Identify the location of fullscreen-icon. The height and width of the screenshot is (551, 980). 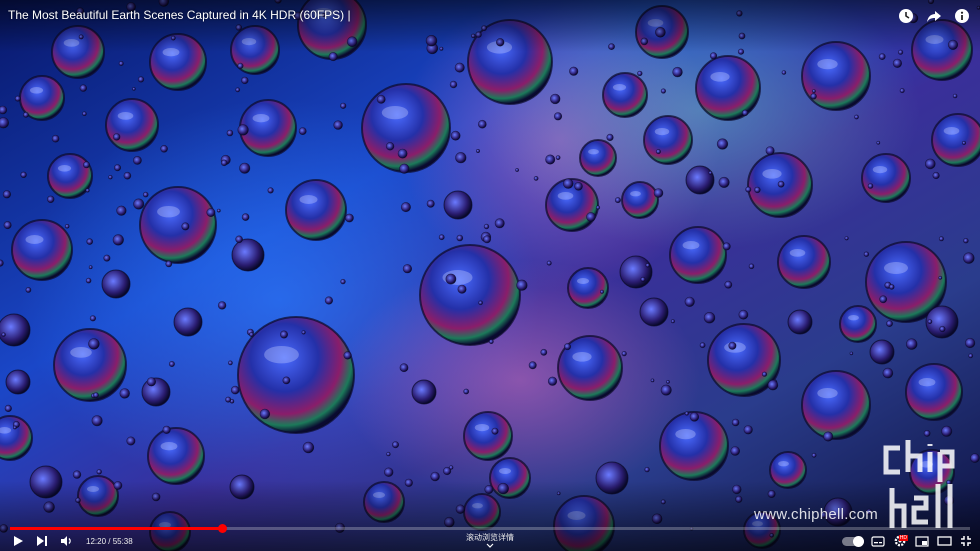
(966, 541).